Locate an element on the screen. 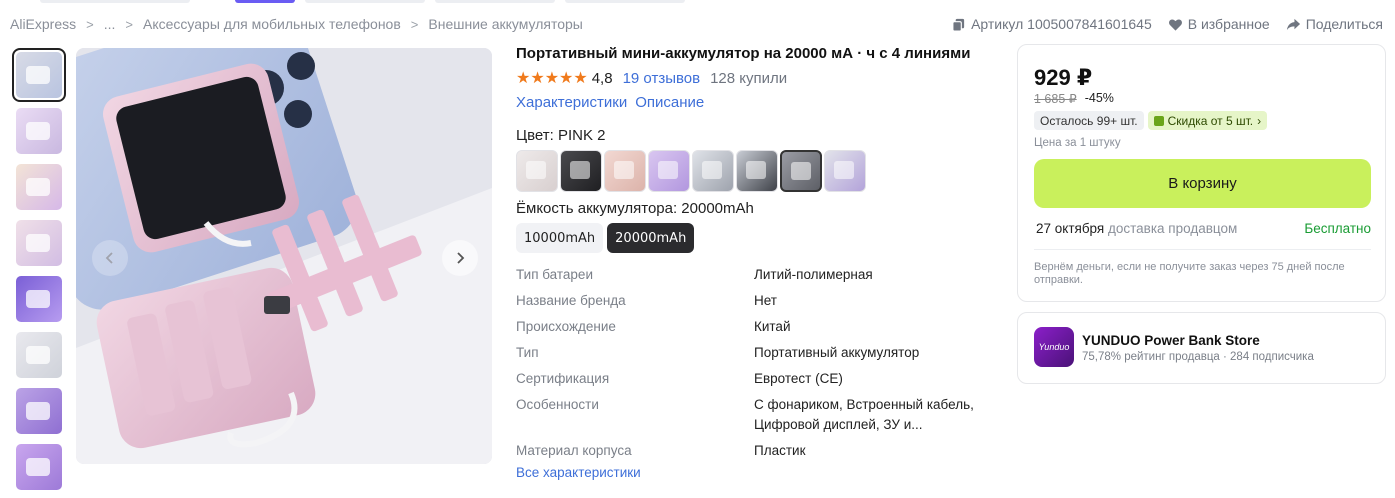 Image resolution: width=1395 pixels, height=498 pixels. specs-link: Характеристики is located at coordinates (571, 102).